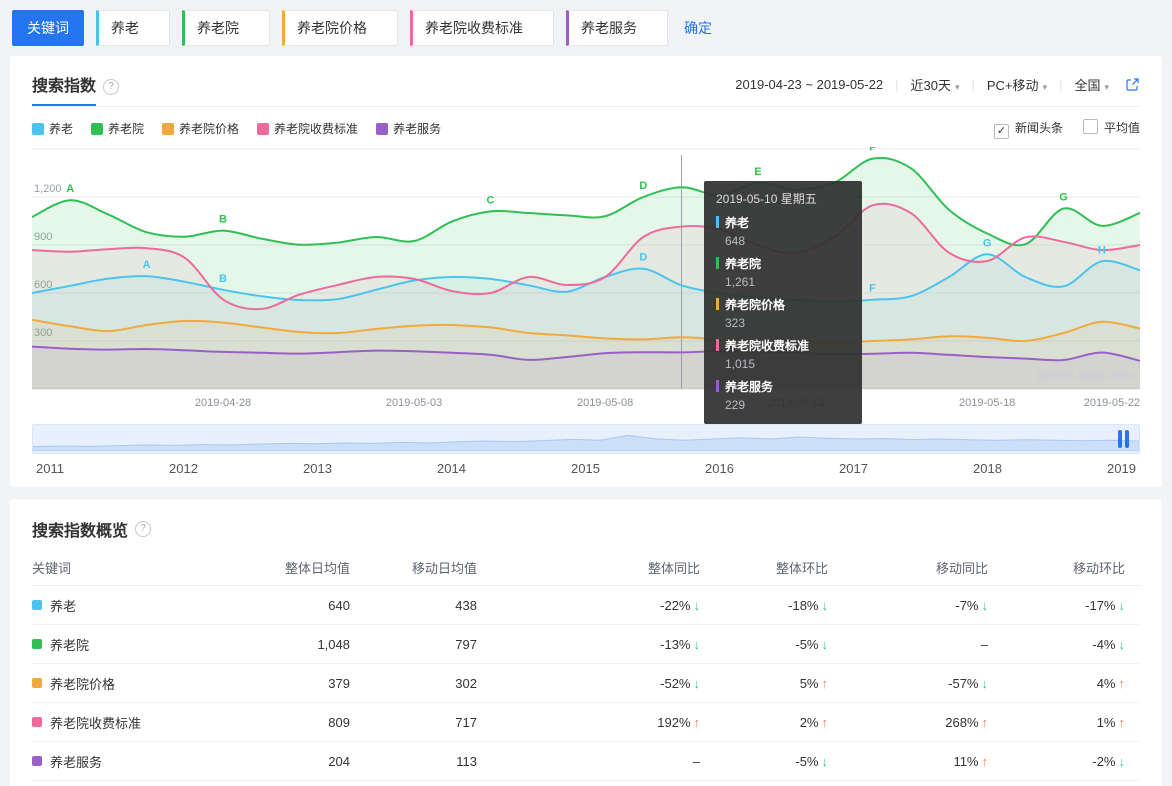  What do you see at coordinates (133, 28) in the screenshot?
I see `keyword-chip: 养老` at bounding box center [133, 28].